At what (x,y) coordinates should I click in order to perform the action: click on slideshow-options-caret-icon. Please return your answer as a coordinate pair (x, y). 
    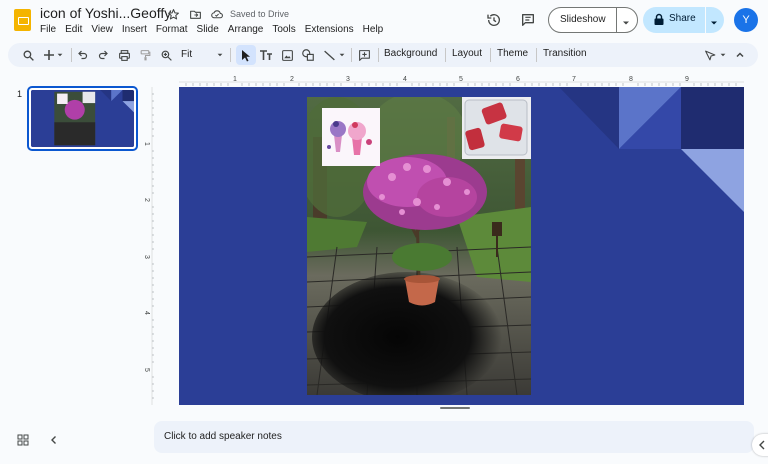
    Looking at the image, I should click on (626, 20).